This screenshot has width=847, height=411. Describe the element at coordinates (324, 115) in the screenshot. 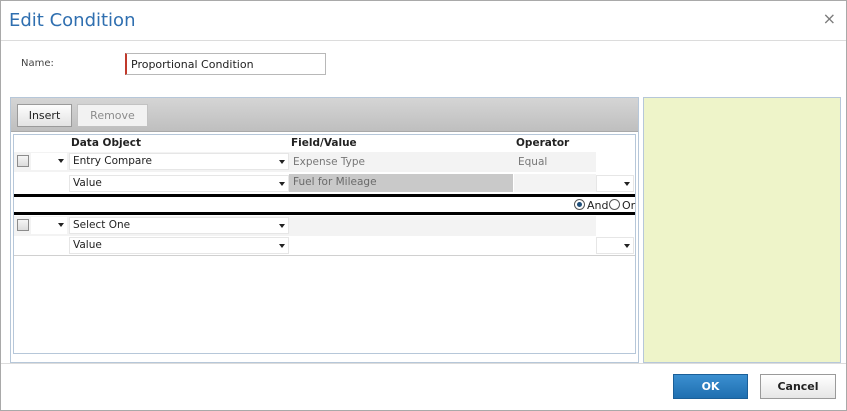

I see `grid-toolbar: Insert Remove` at that location.